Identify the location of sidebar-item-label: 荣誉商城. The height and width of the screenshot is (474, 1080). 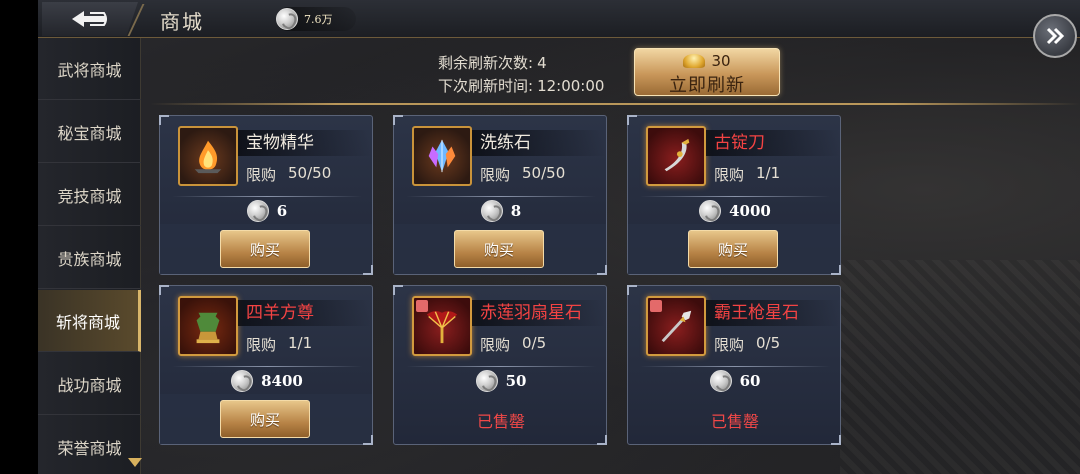
(89, 448).